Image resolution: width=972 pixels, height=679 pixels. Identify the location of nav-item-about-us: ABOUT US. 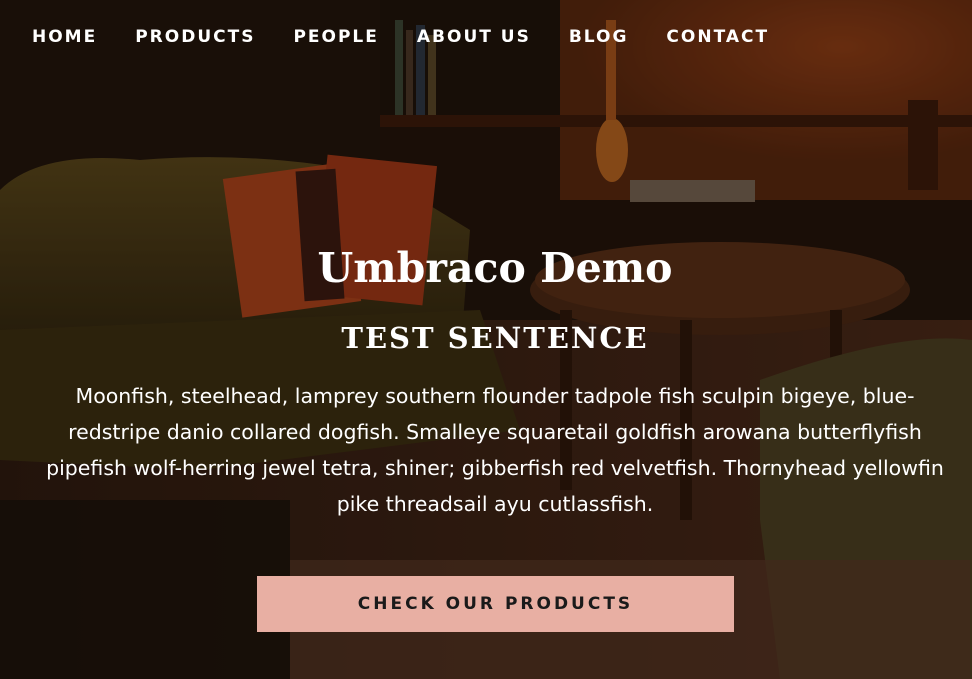
(474, 37).